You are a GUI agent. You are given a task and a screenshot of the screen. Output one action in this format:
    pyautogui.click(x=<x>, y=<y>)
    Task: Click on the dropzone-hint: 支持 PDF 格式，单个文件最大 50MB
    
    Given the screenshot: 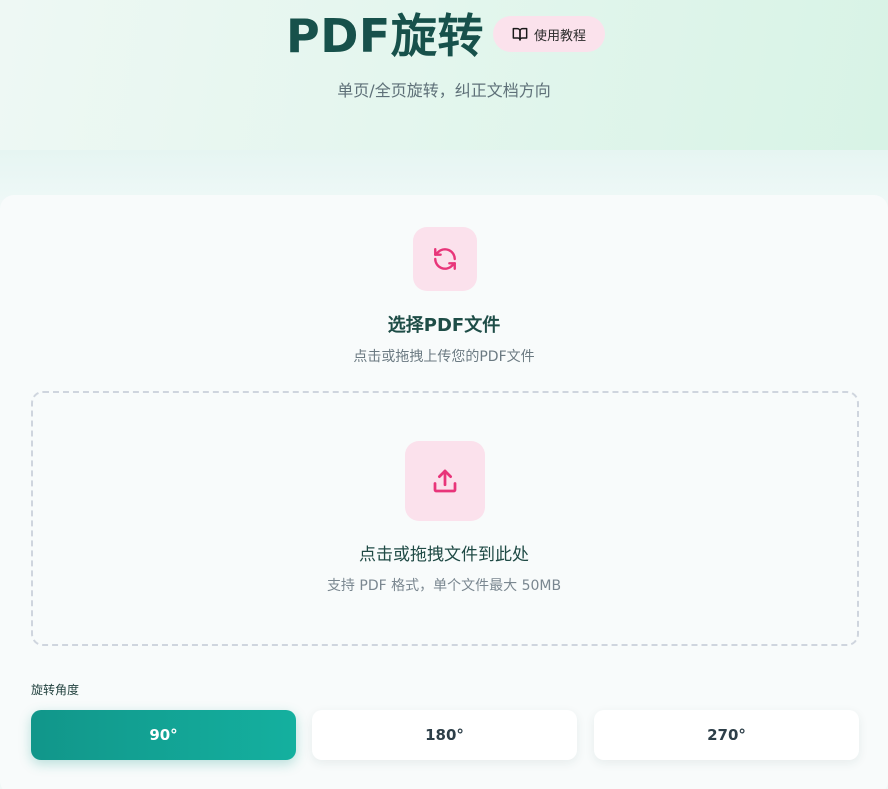 What is the action you would take?
    pyautogui.click(x=444, y=586)
    